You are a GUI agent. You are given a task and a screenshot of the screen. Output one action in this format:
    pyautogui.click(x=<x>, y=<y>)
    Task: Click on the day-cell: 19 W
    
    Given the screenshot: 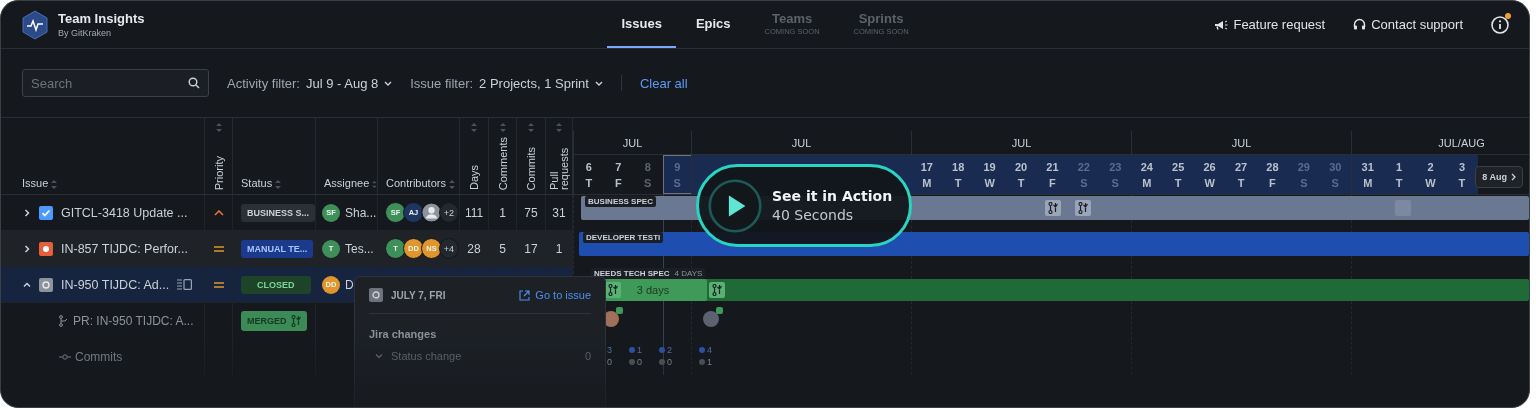 What is the action you would take?
    pyautogui.click(x=989, y=174)
    